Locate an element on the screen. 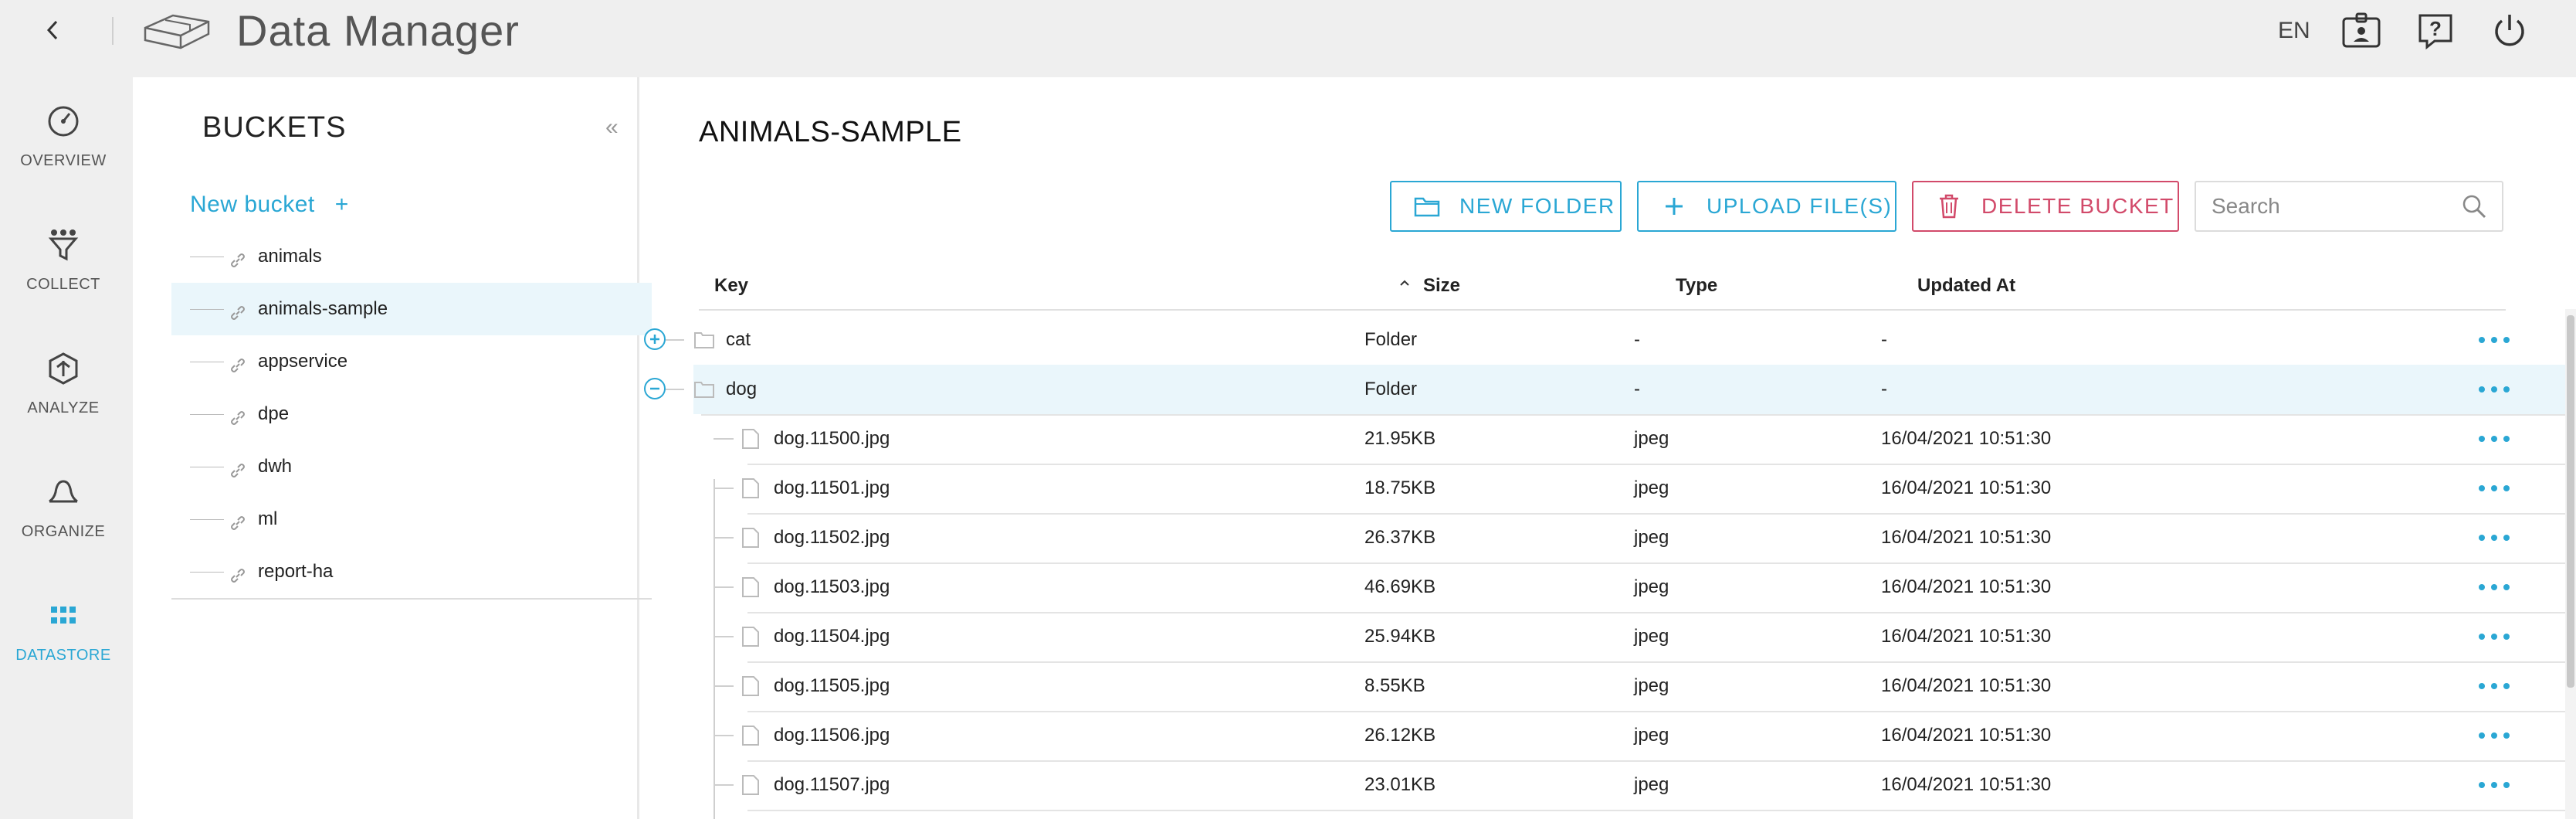 This screenshot has width=2576, height=819. bucket-item-dpe: dpe is located at coordinates (411, 414).